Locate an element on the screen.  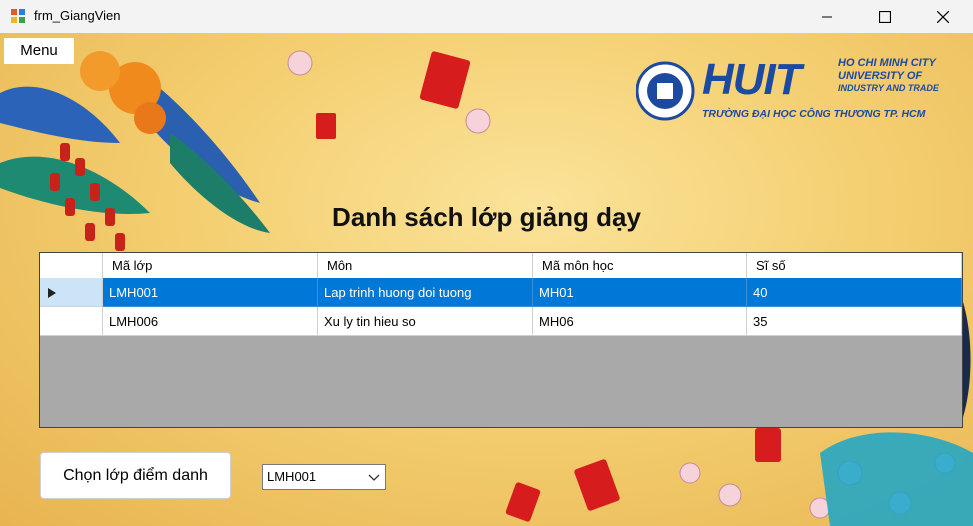
maximize-icon is located at coordinates (885, 16).